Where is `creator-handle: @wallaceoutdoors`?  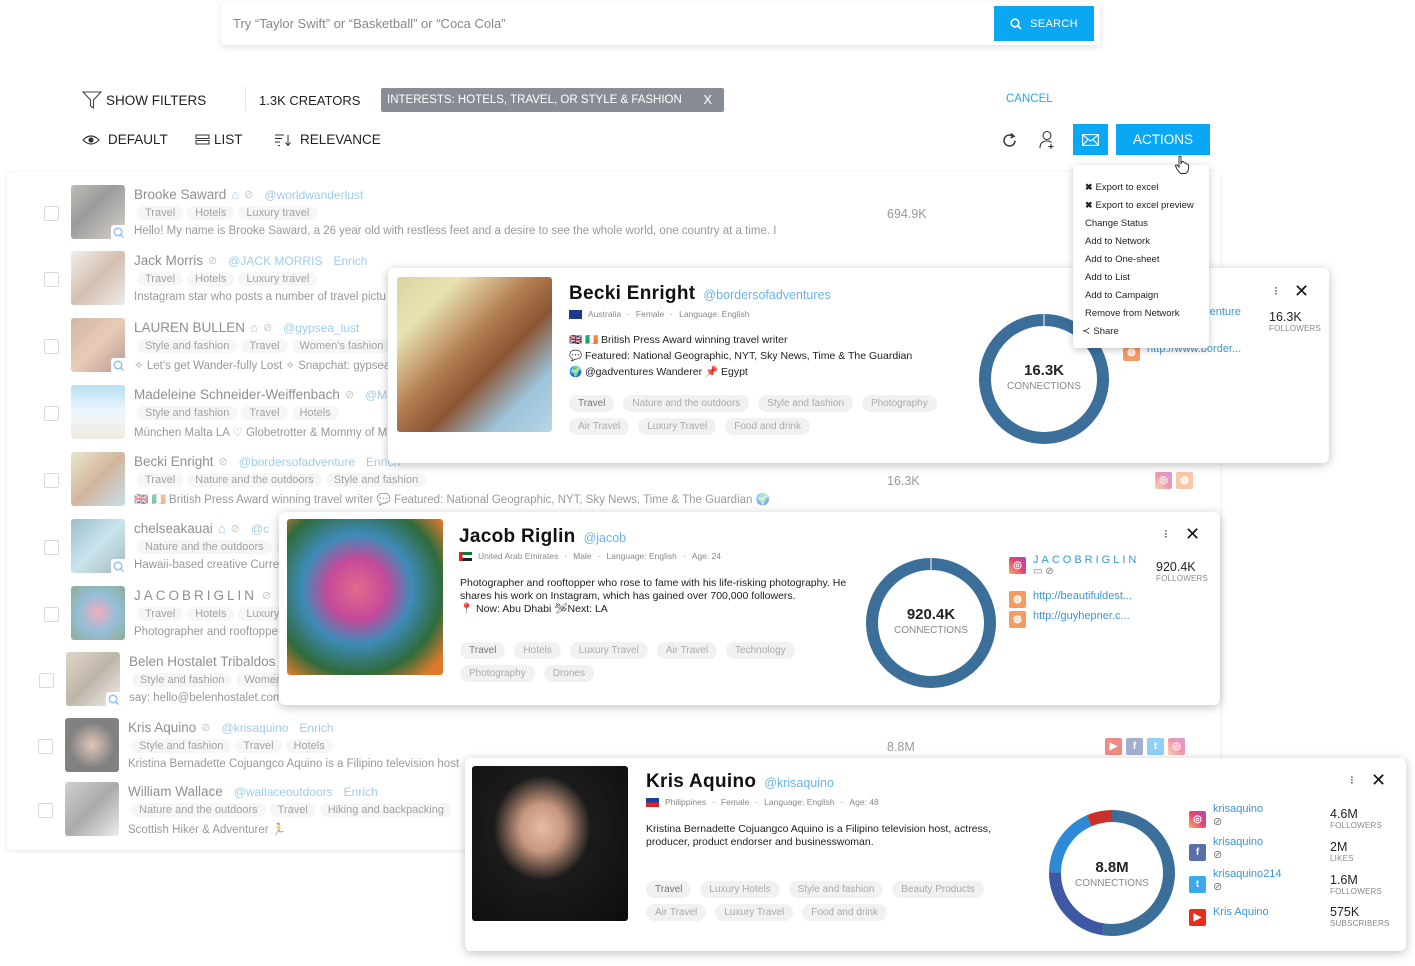
creator-handle: @wallaceoutdoors is located at coordinates (283, 792).